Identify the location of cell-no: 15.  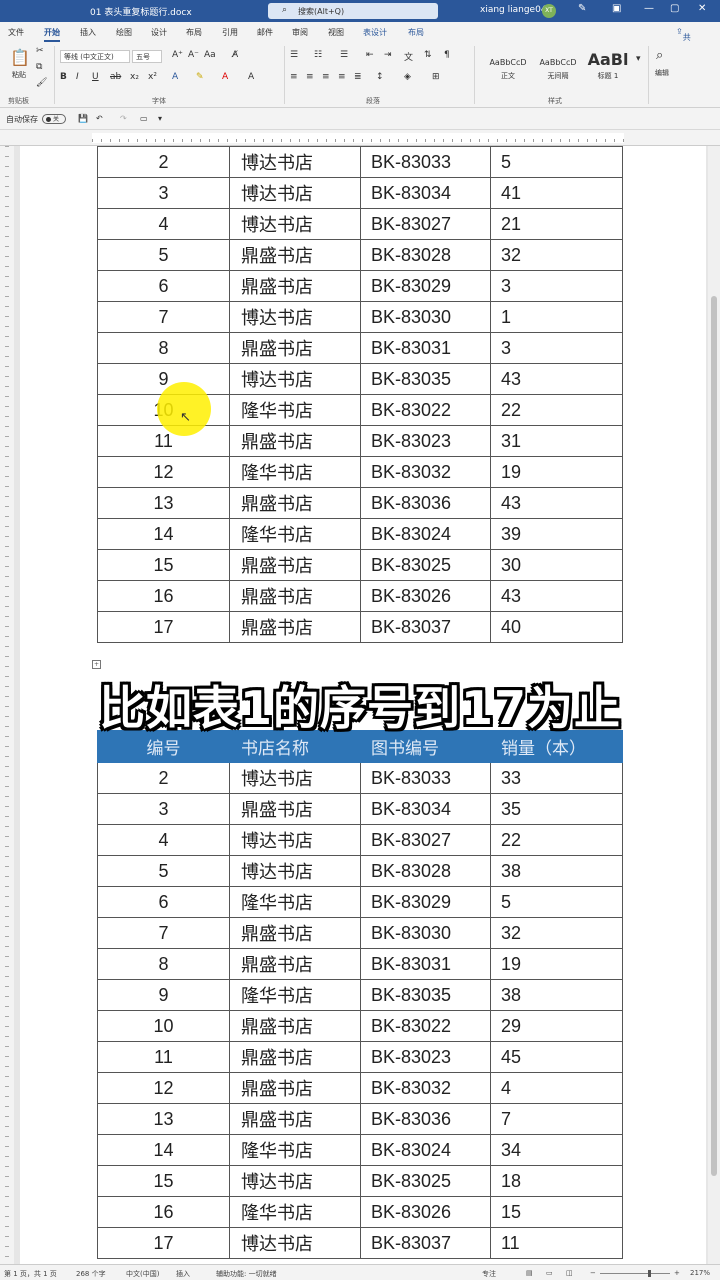
(163, 1181).